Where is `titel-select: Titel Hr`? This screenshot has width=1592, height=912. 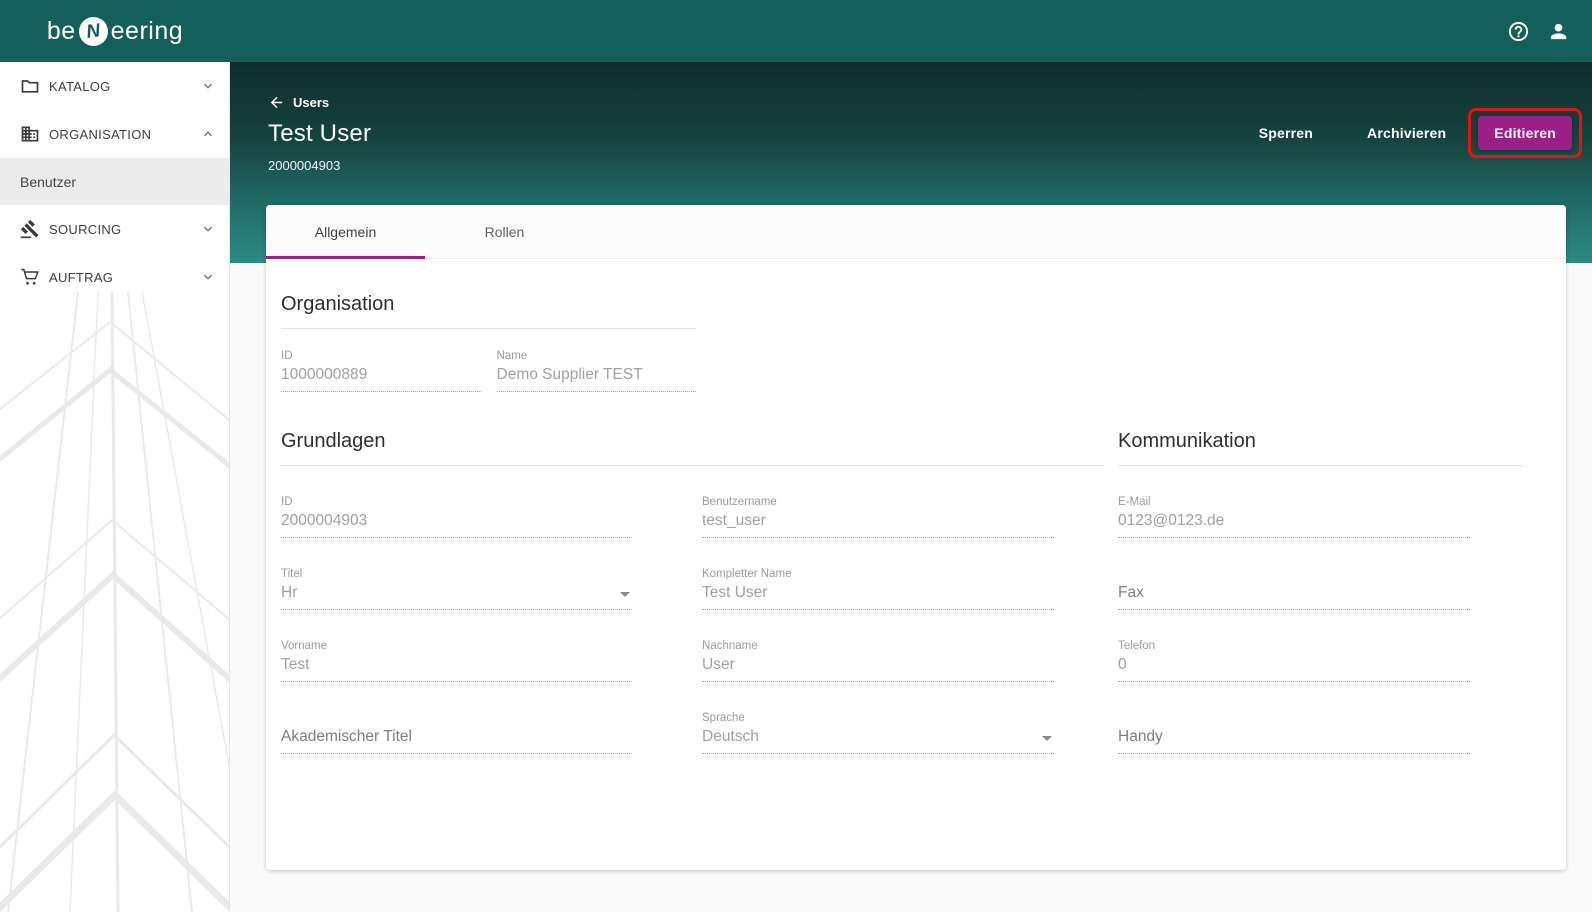
titel-select: Titel Hr is located at coordinates (456, 588).